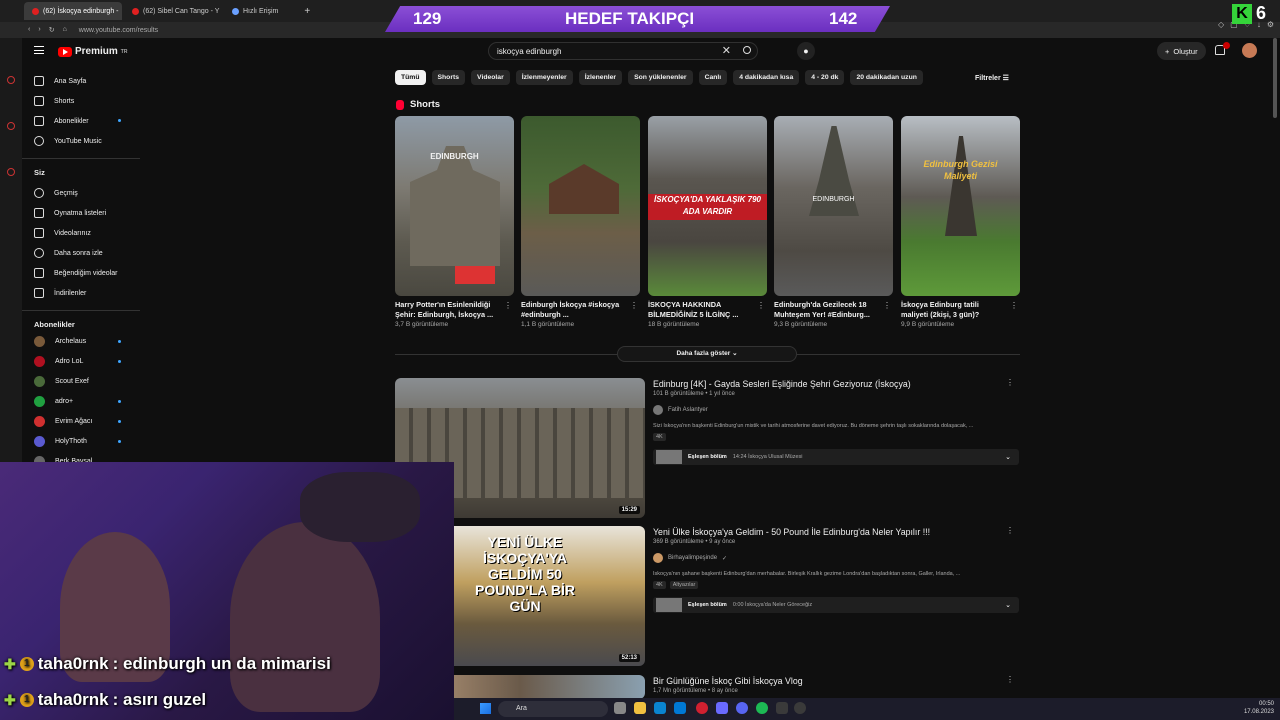 This screenshot has height=720, width=1280. What do you see at coordinates (61, 121) in the screenshot?
I see `sidebar-item-subscriptions: Abonelikler` at bounding box center [61, 121].